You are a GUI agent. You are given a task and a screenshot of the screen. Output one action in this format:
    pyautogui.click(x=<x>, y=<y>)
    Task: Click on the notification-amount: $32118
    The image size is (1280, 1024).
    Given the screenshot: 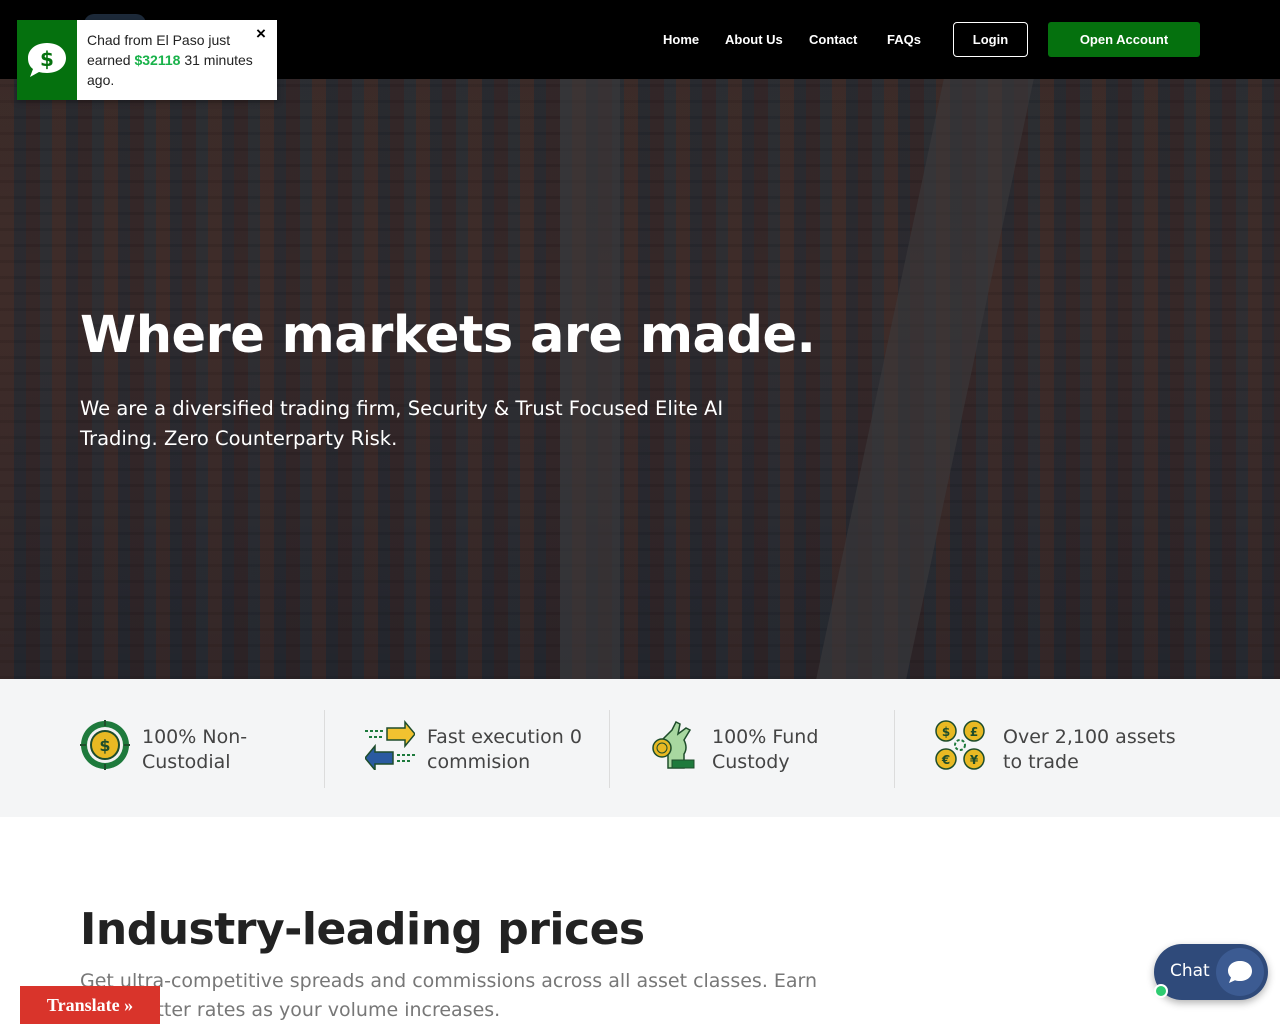 What is the action you would take?
    pyautogui.click(x=157, y=60)
    